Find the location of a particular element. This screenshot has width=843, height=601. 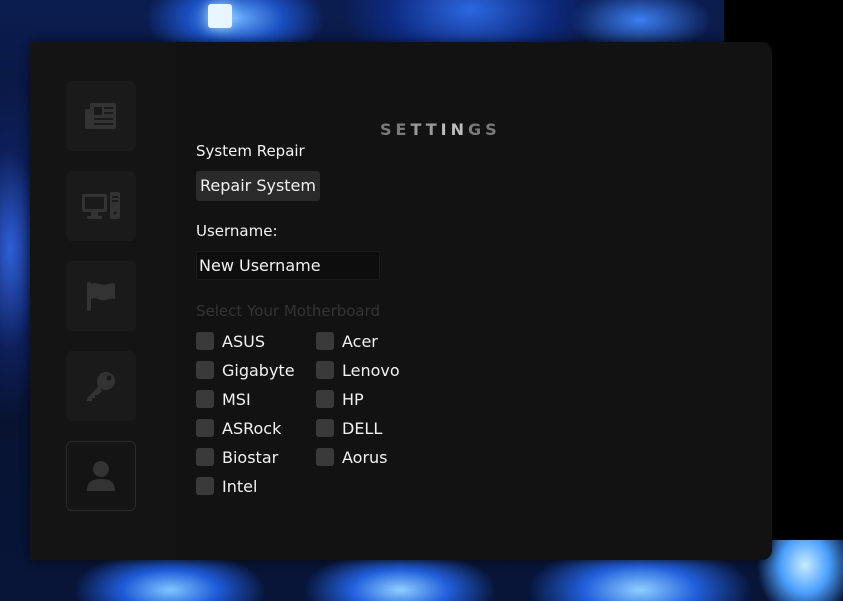

title-letter: G is located at coordinates (477, 129).